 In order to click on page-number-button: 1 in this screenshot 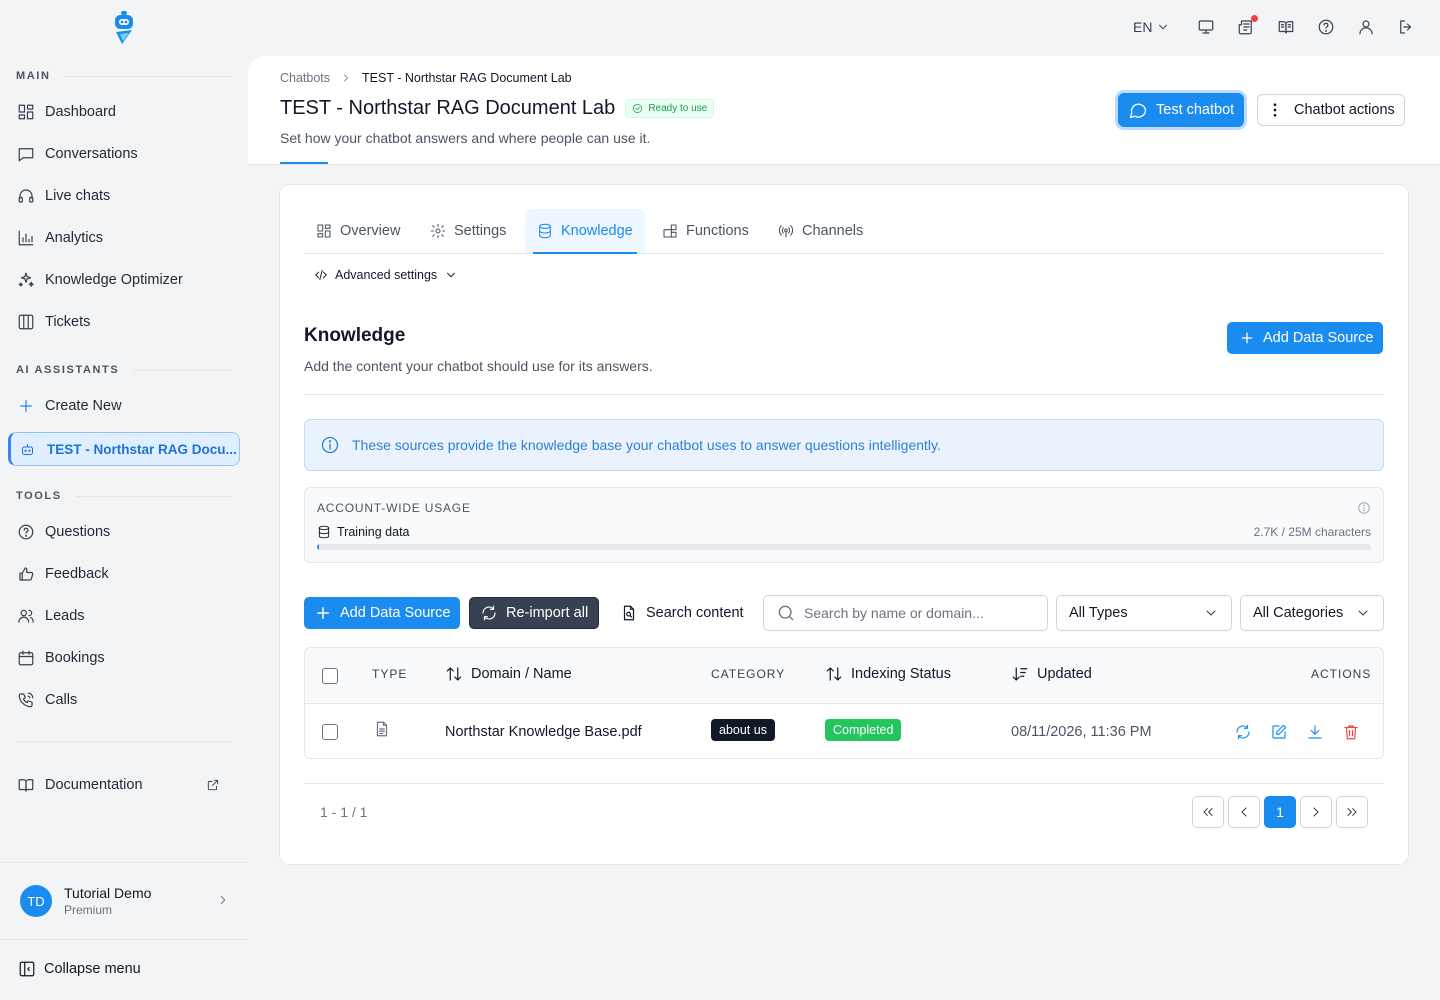, I will do `click(1280, 812)`.